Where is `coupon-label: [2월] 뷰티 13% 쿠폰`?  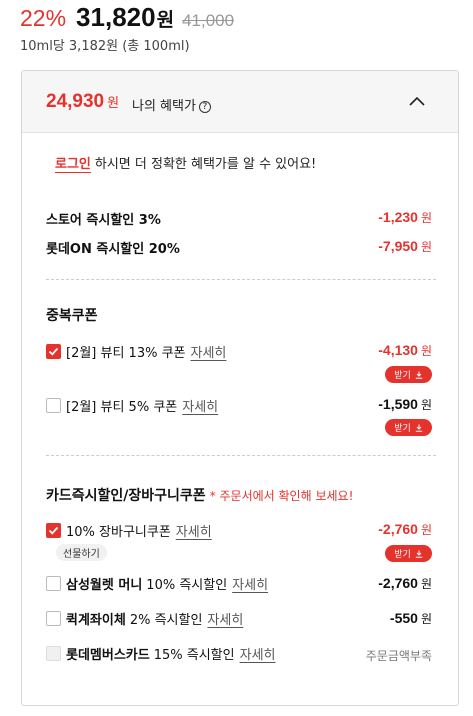 coupon-label: [2월] 뷰티 13% 쿠폰 is located at coordinates (126, 353).